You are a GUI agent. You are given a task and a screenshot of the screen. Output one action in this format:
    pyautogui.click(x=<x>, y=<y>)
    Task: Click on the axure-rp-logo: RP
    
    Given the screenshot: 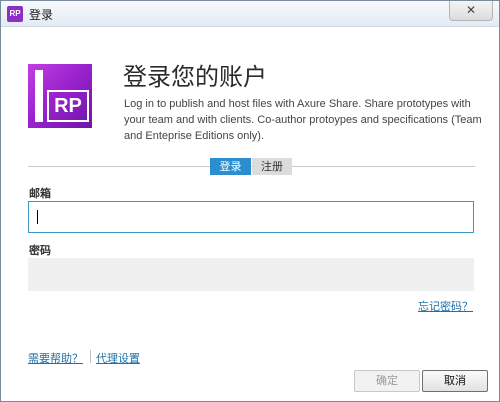 What is the action you would take?
    pyautogui.click(x=60, y=96)
    